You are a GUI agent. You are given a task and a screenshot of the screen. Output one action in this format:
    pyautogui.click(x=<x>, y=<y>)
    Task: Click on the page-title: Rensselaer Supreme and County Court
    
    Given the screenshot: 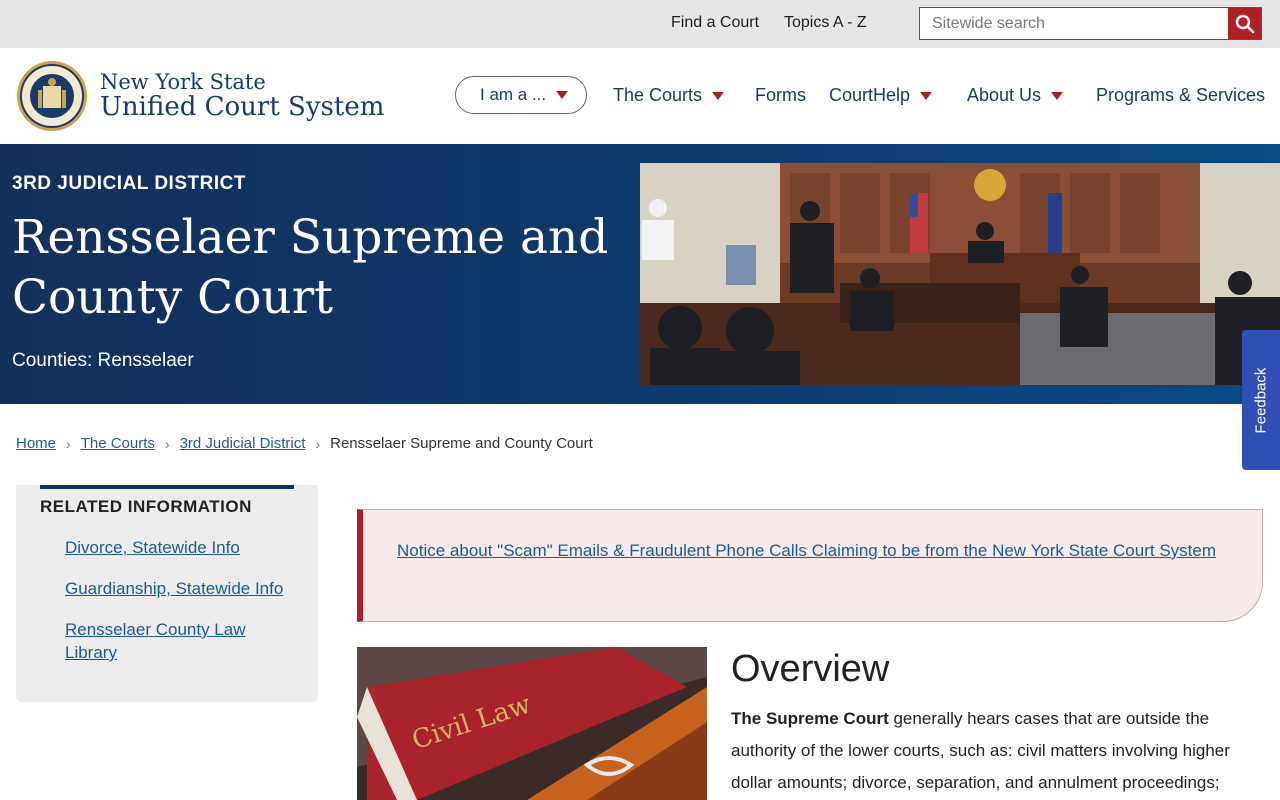 What is the action you would take?
    pyautogui.click(x=310, y=267)
    